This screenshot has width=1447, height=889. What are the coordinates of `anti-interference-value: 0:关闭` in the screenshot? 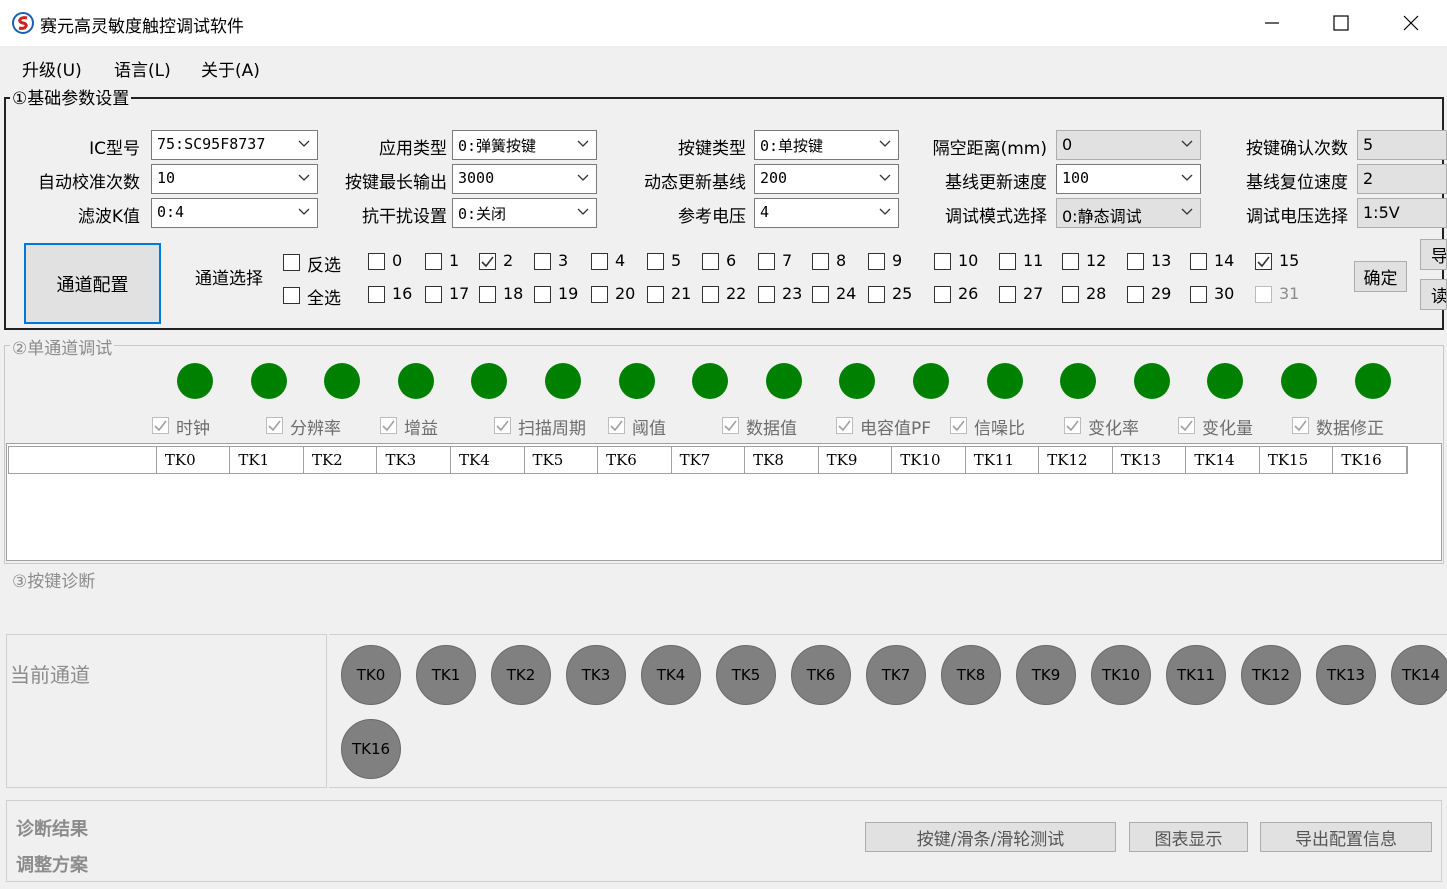 It's located at (482, 214).